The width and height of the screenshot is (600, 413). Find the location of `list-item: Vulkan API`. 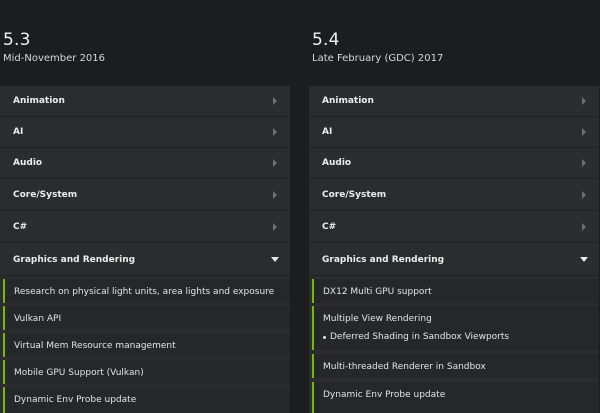

list-item: Vulkan API is located at coordinates (146, 318).